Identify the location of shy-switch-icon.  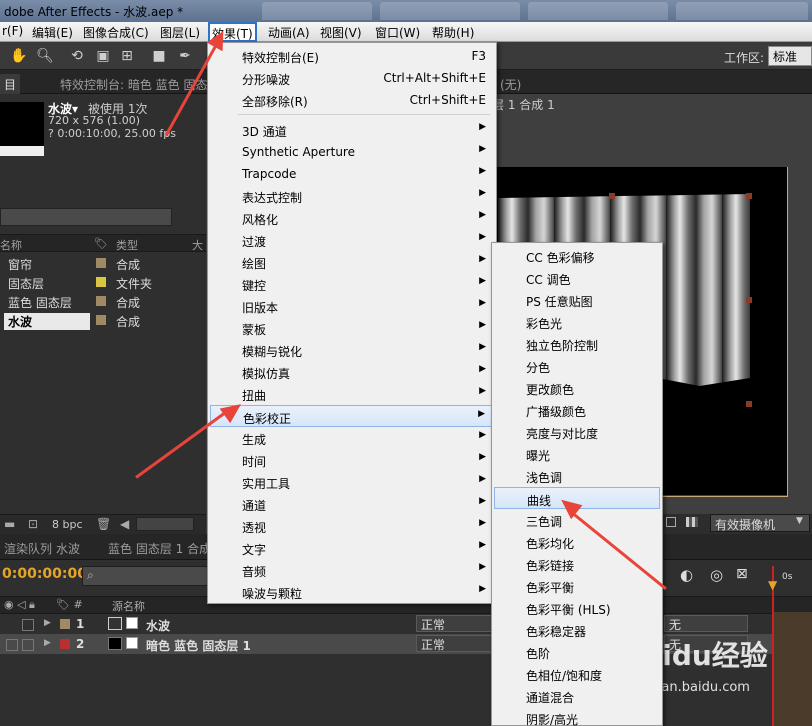
(132, 643).